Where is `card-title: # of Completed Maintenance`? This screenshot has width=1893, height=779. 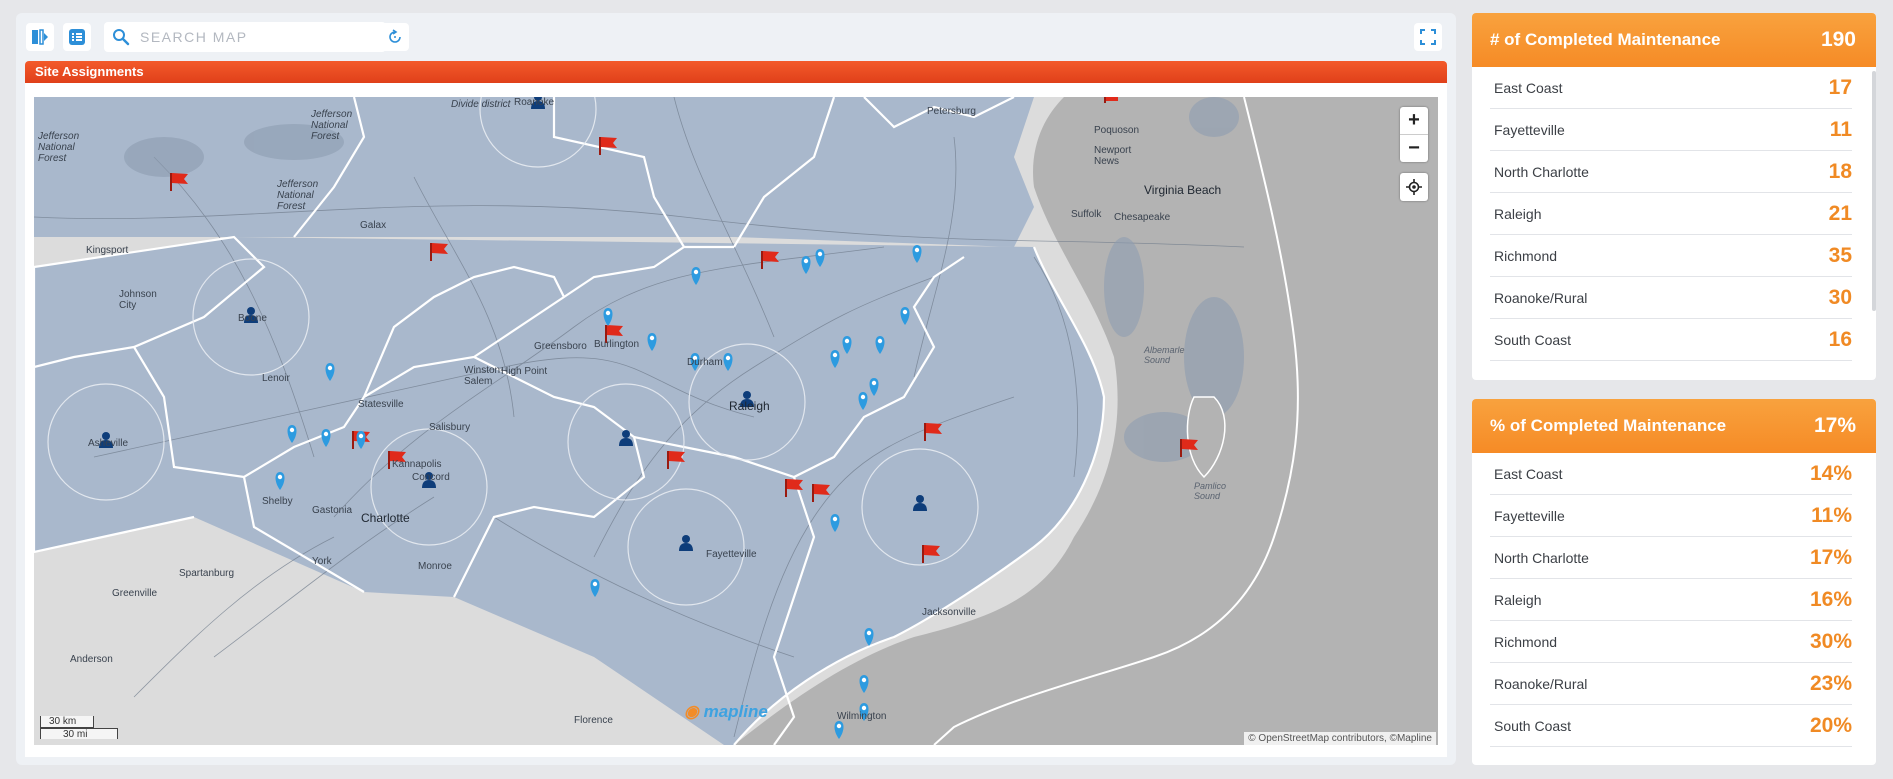 card-title: # of Completed Maintenance is located at coordinates (1605, 39).